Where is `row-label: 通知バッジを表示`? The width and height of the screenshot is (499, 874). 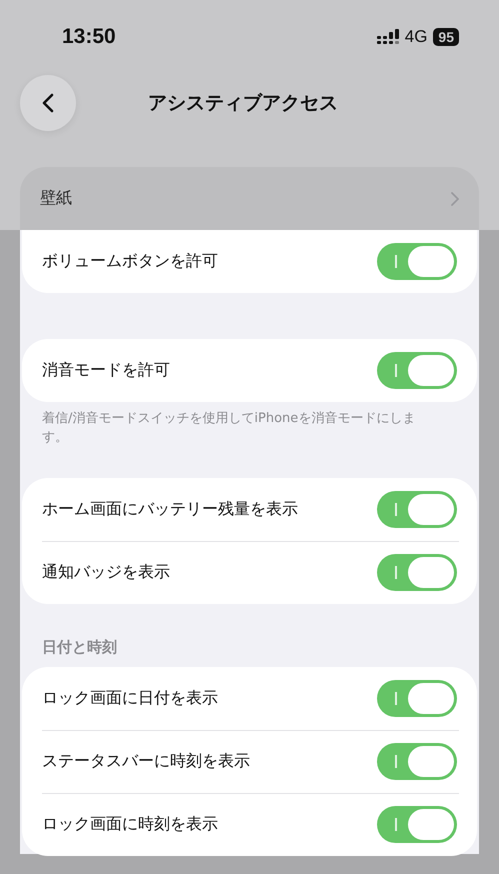
row-label: 通知バッジを表示 is located at coordinates (106, 572).